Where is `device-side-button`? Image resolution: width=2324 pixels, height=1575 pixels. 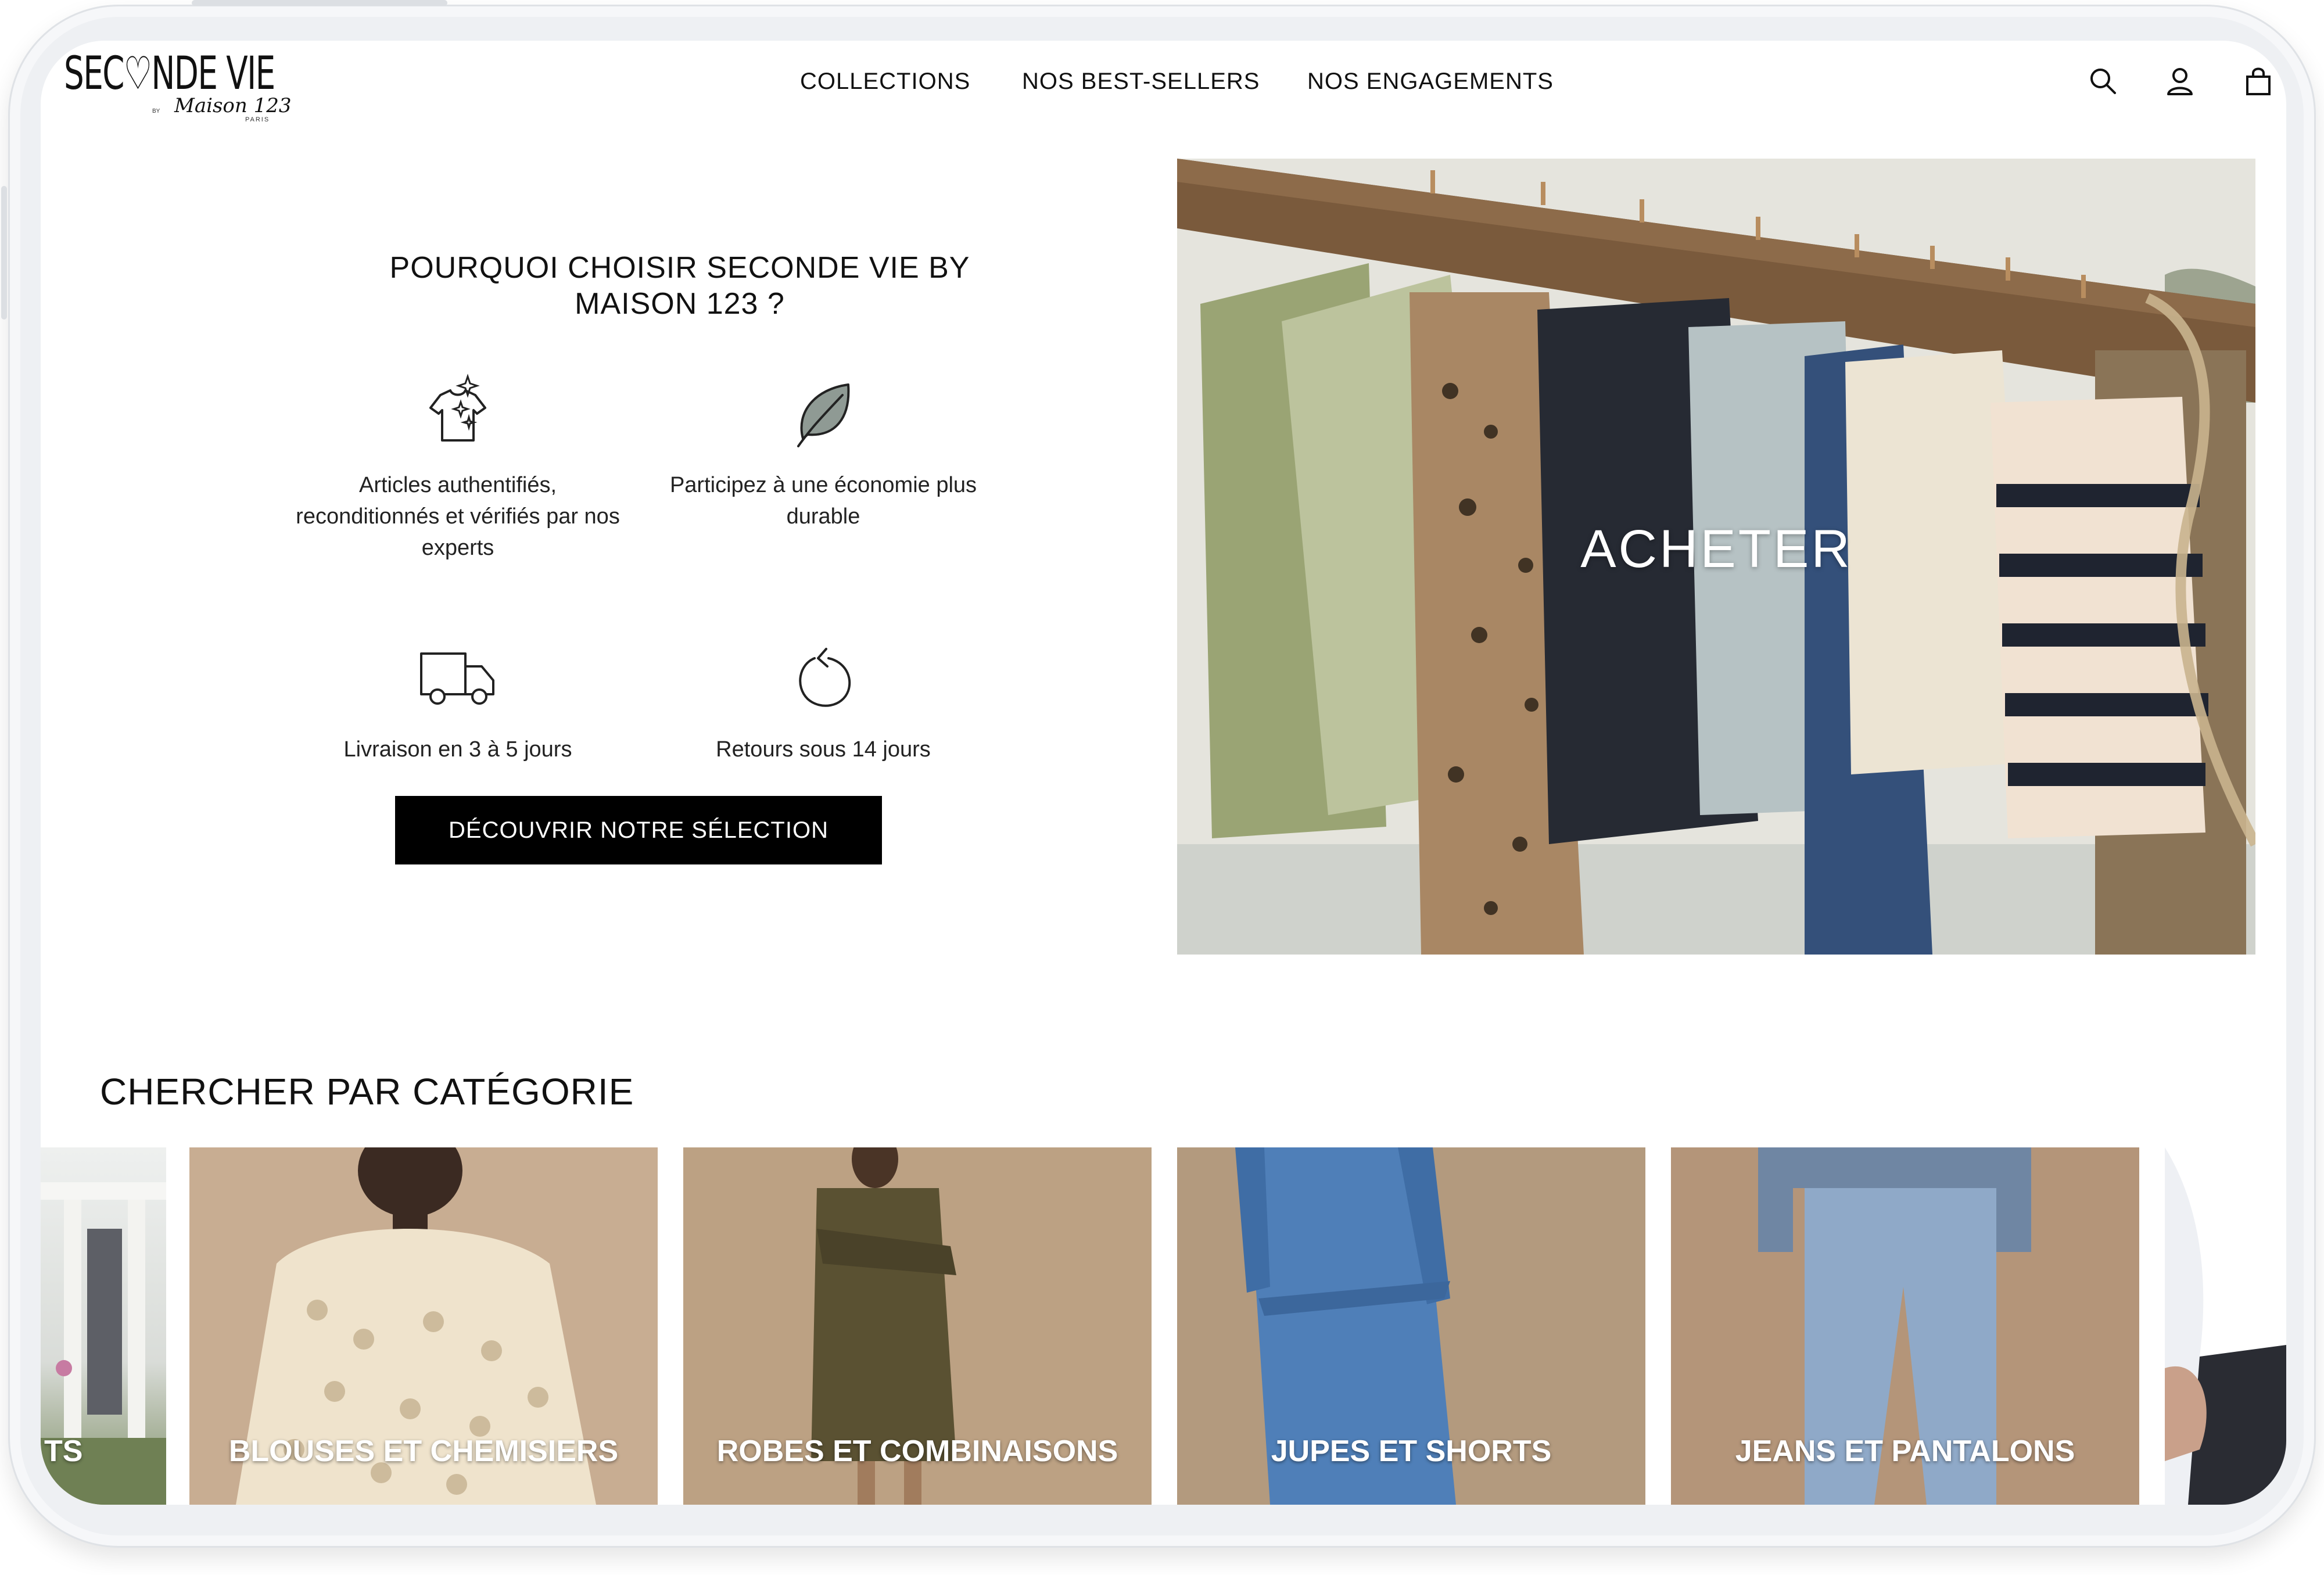
device-side-button is located at coordinates (4, 253).